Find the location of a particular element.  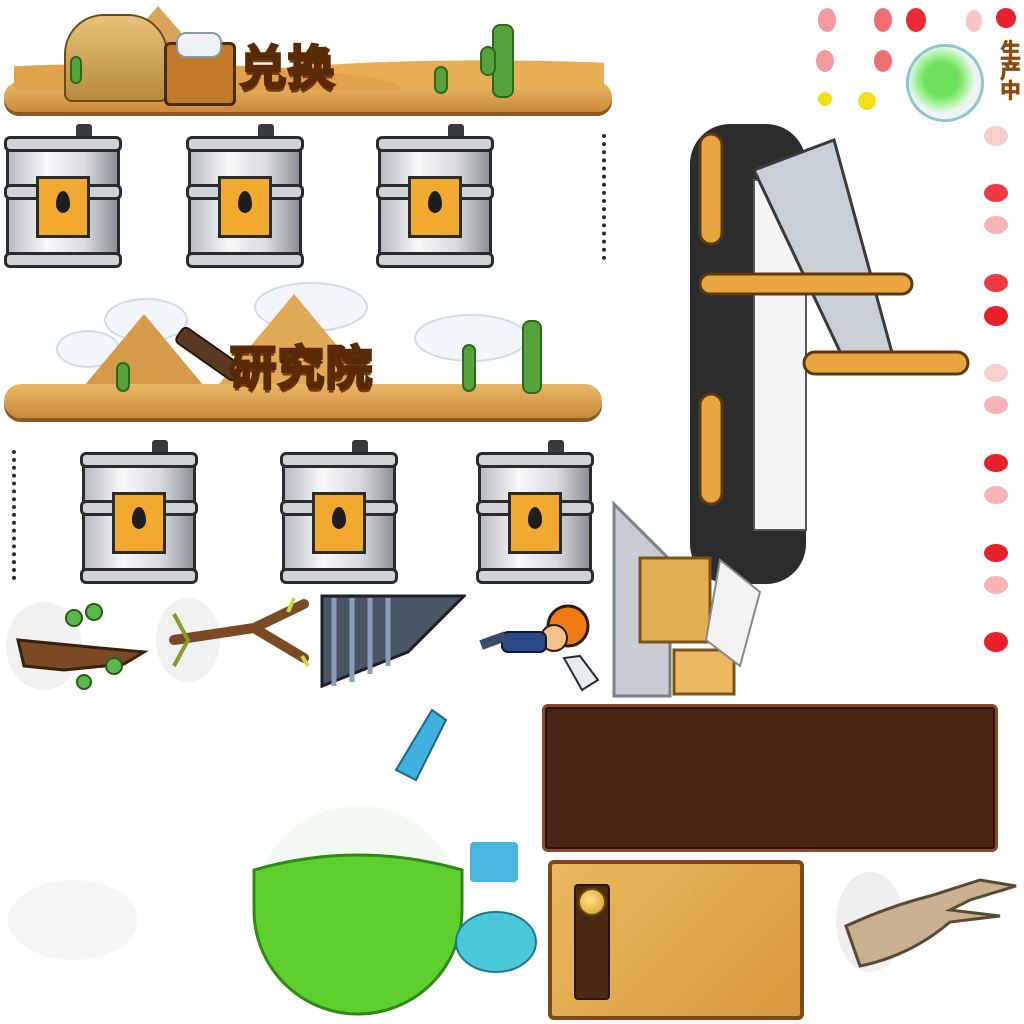

cactus-arm-icon is located at coordinates (488, 61).